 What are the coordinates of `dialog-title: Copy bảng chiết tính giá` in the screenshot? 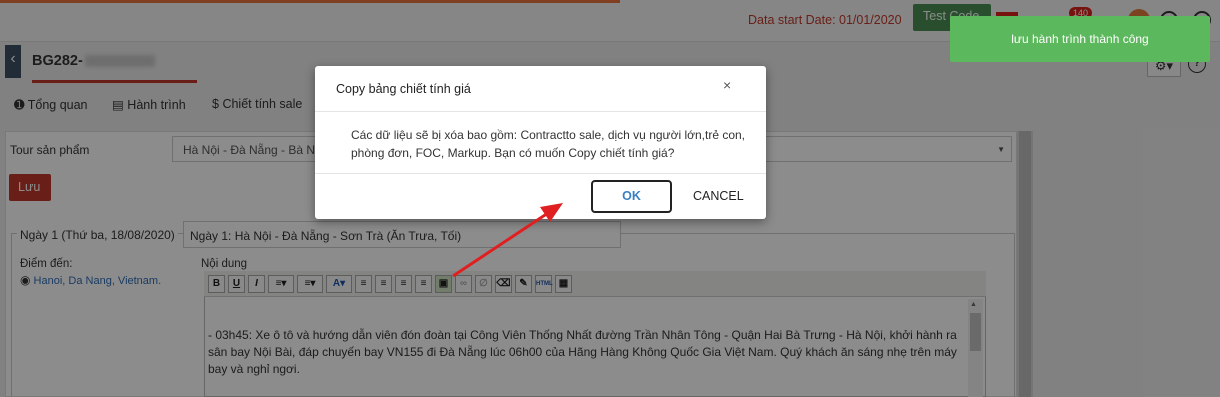 It's located at (403, 89).